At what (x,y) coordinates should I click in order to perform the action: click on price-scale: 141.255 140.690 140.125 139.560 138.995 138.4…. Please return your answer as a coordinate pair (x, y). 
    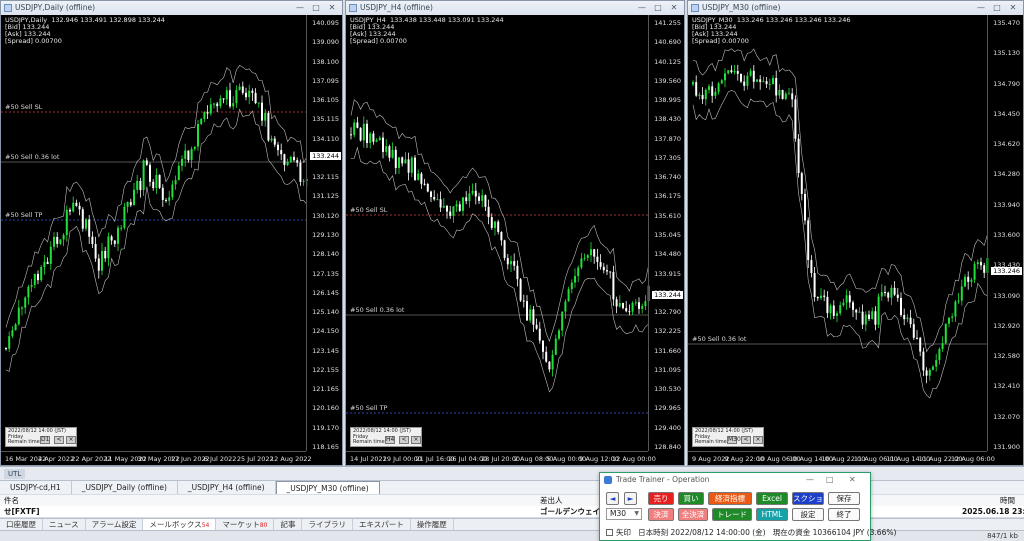
    Looking at the image, I should click on (666, 233).